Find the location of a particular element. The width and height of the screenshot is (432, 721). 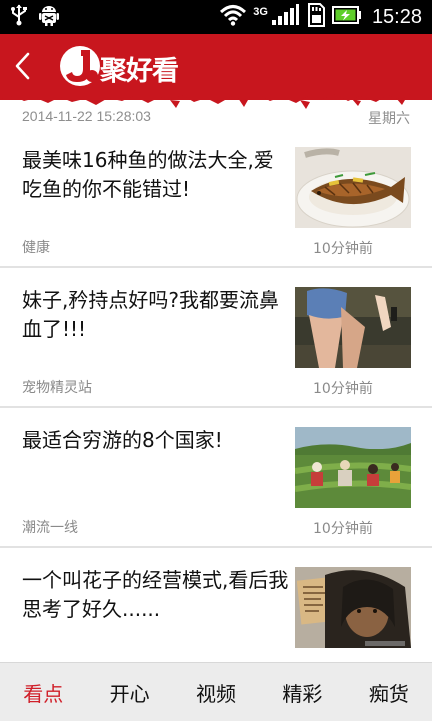

bottom-tab-bar: 看点 开心 视频 精彩 痴货 is located at coordinates (216, 691).